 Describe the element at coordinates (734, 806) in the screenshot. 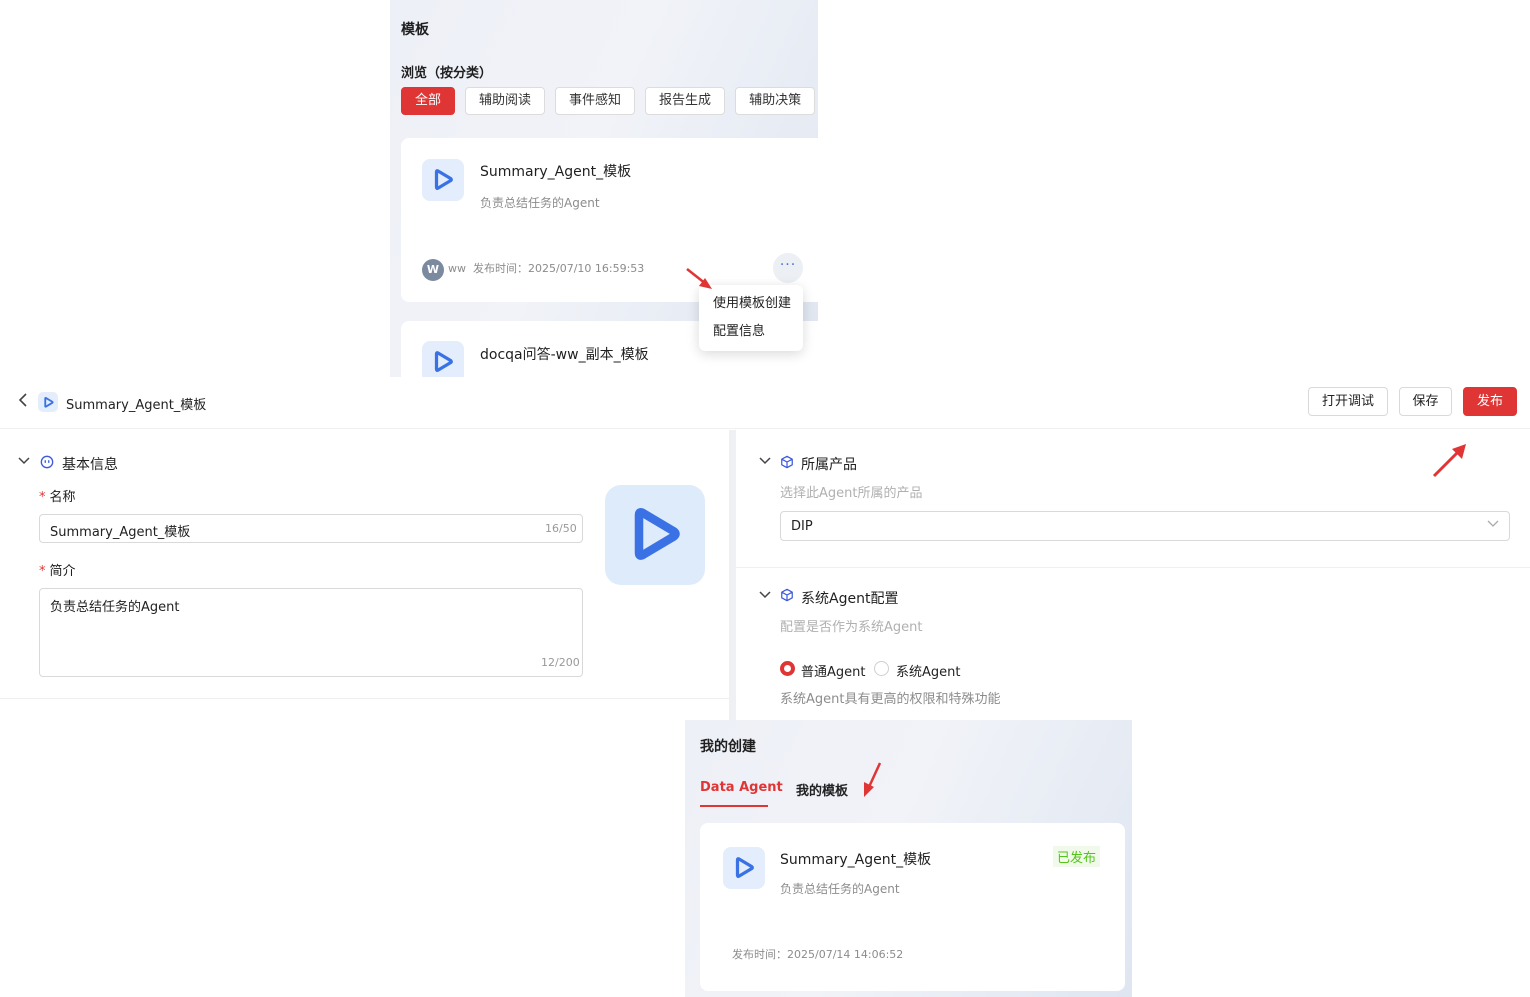

I see `active-tab-indicator` at that location.